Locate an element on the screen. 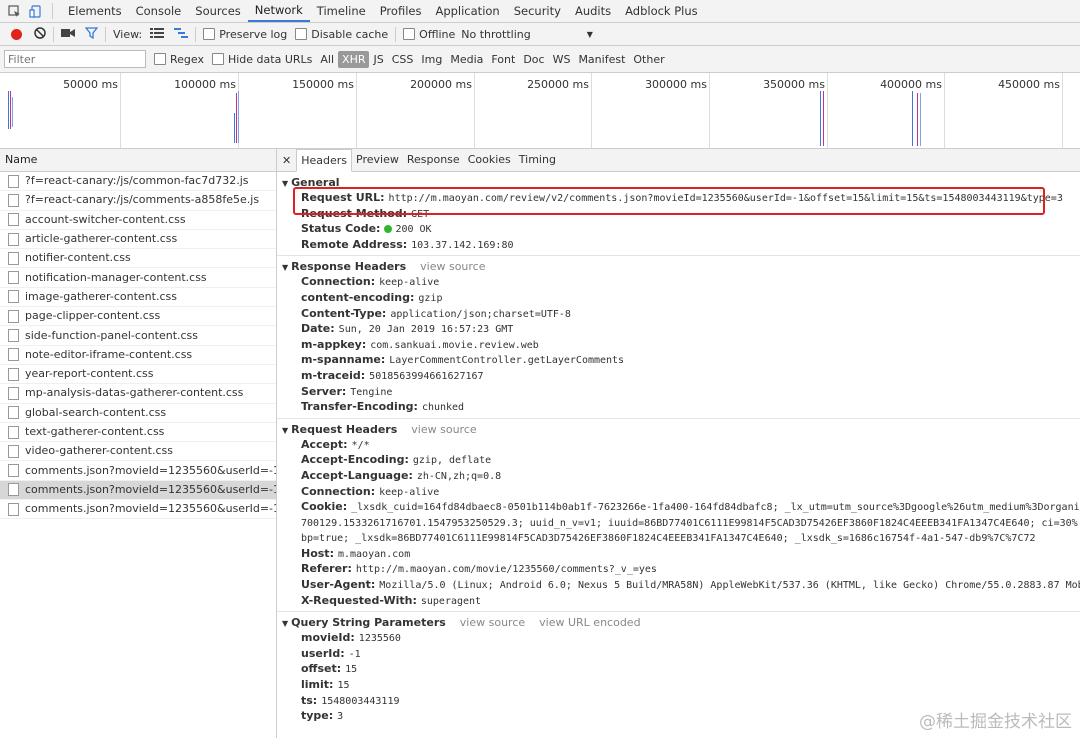 Image resolution: width=1080 pixels, height=738 pixels. regex-label: Regex is located at coordinates (187, 59).